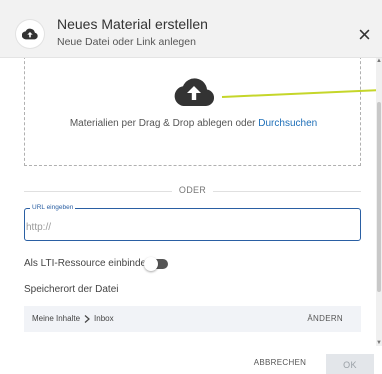 The width and height of the screenshot is (382, 374). I want to click on chevron-right-icon, so click(87, 318).